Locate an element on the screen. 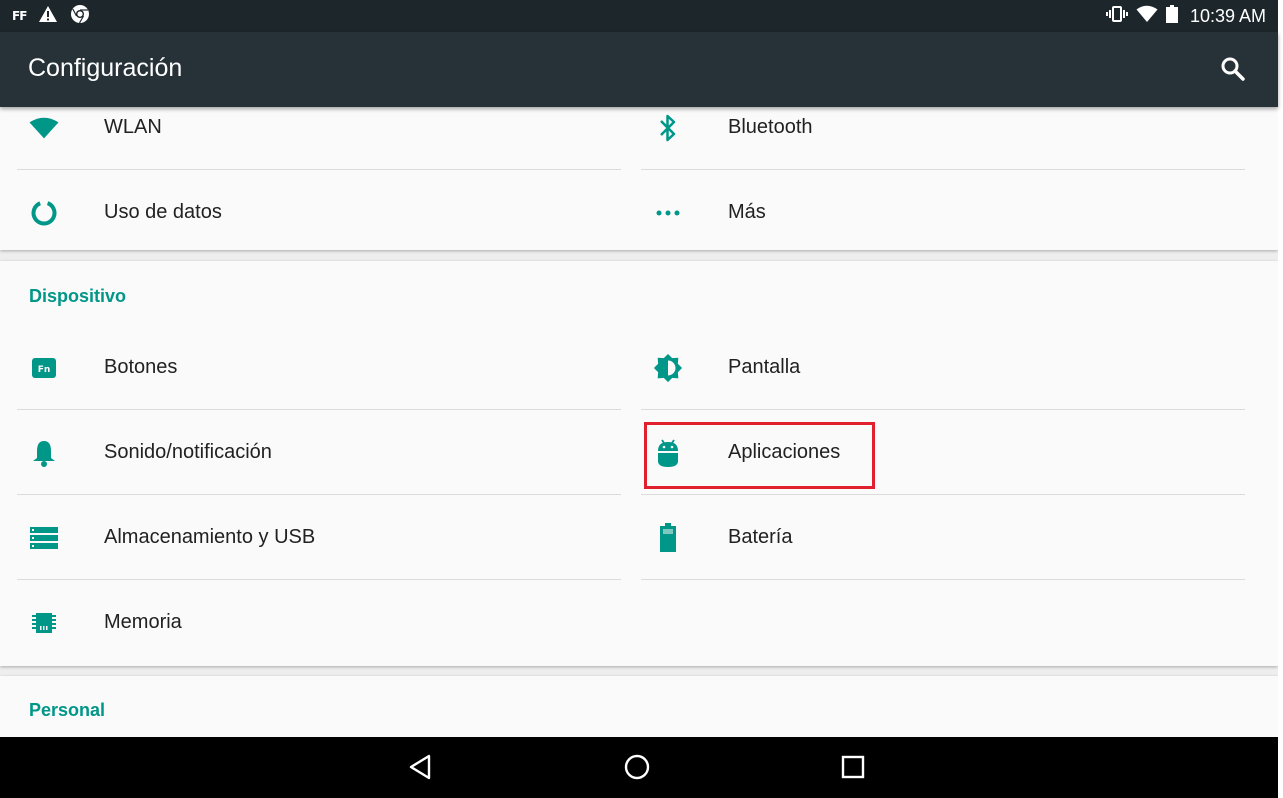 The image size is (1283, 798). brightness-icon is located at coordinates (668, 368).